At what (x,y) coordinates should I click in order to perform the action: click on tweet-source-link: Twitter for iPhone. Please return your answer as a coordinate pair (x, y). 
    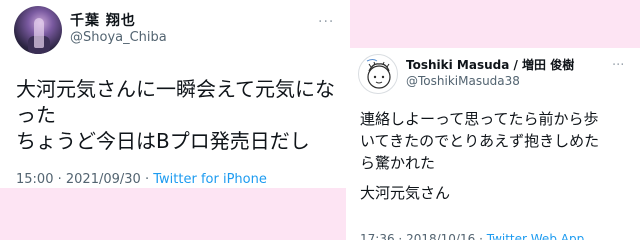
    Looking at the image, I should click on (210, 179).